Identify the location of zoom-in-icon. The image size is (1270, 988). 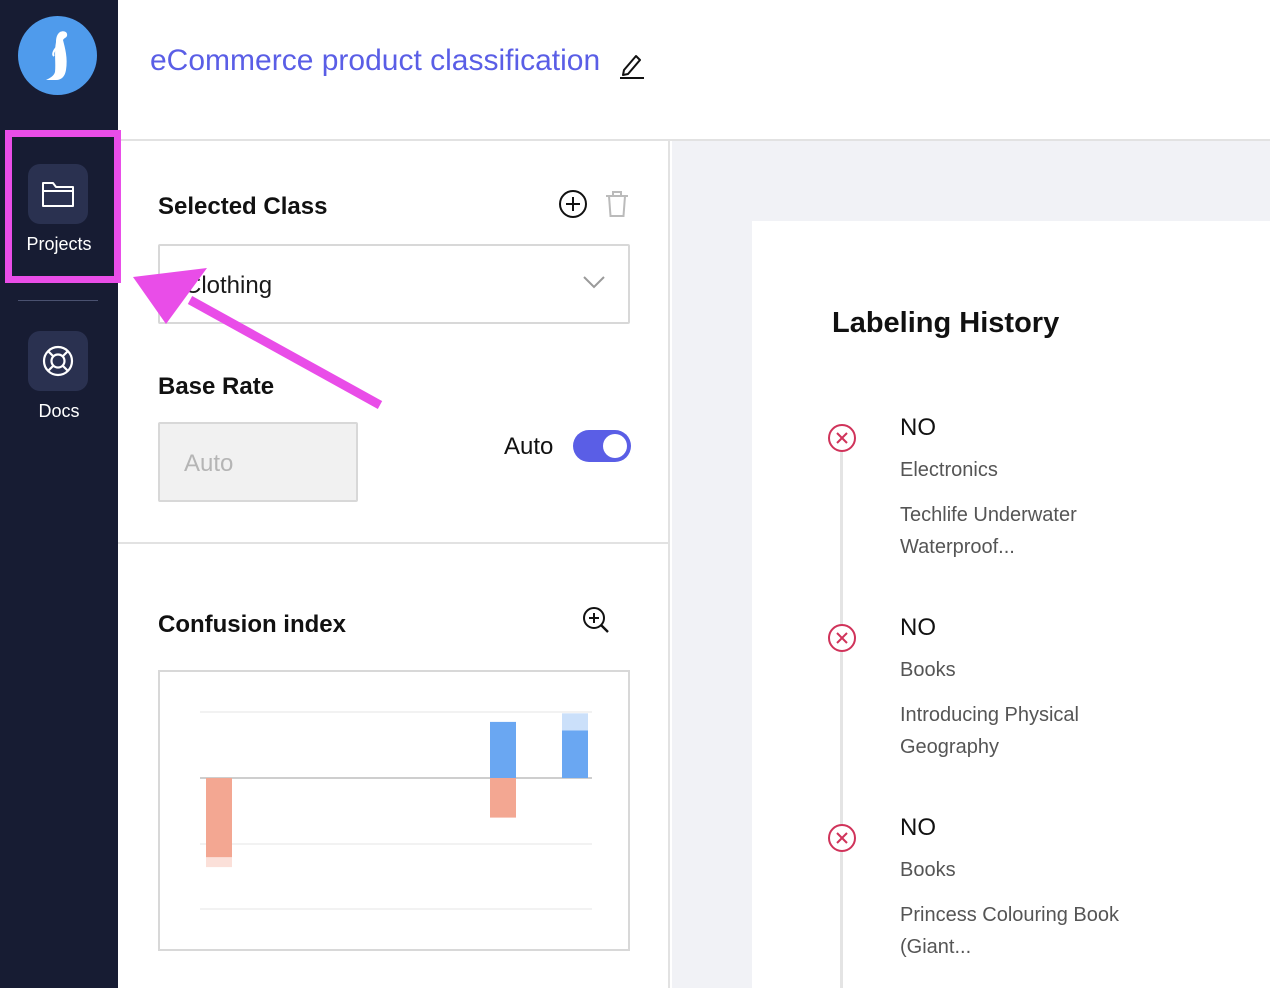
(596, 620).